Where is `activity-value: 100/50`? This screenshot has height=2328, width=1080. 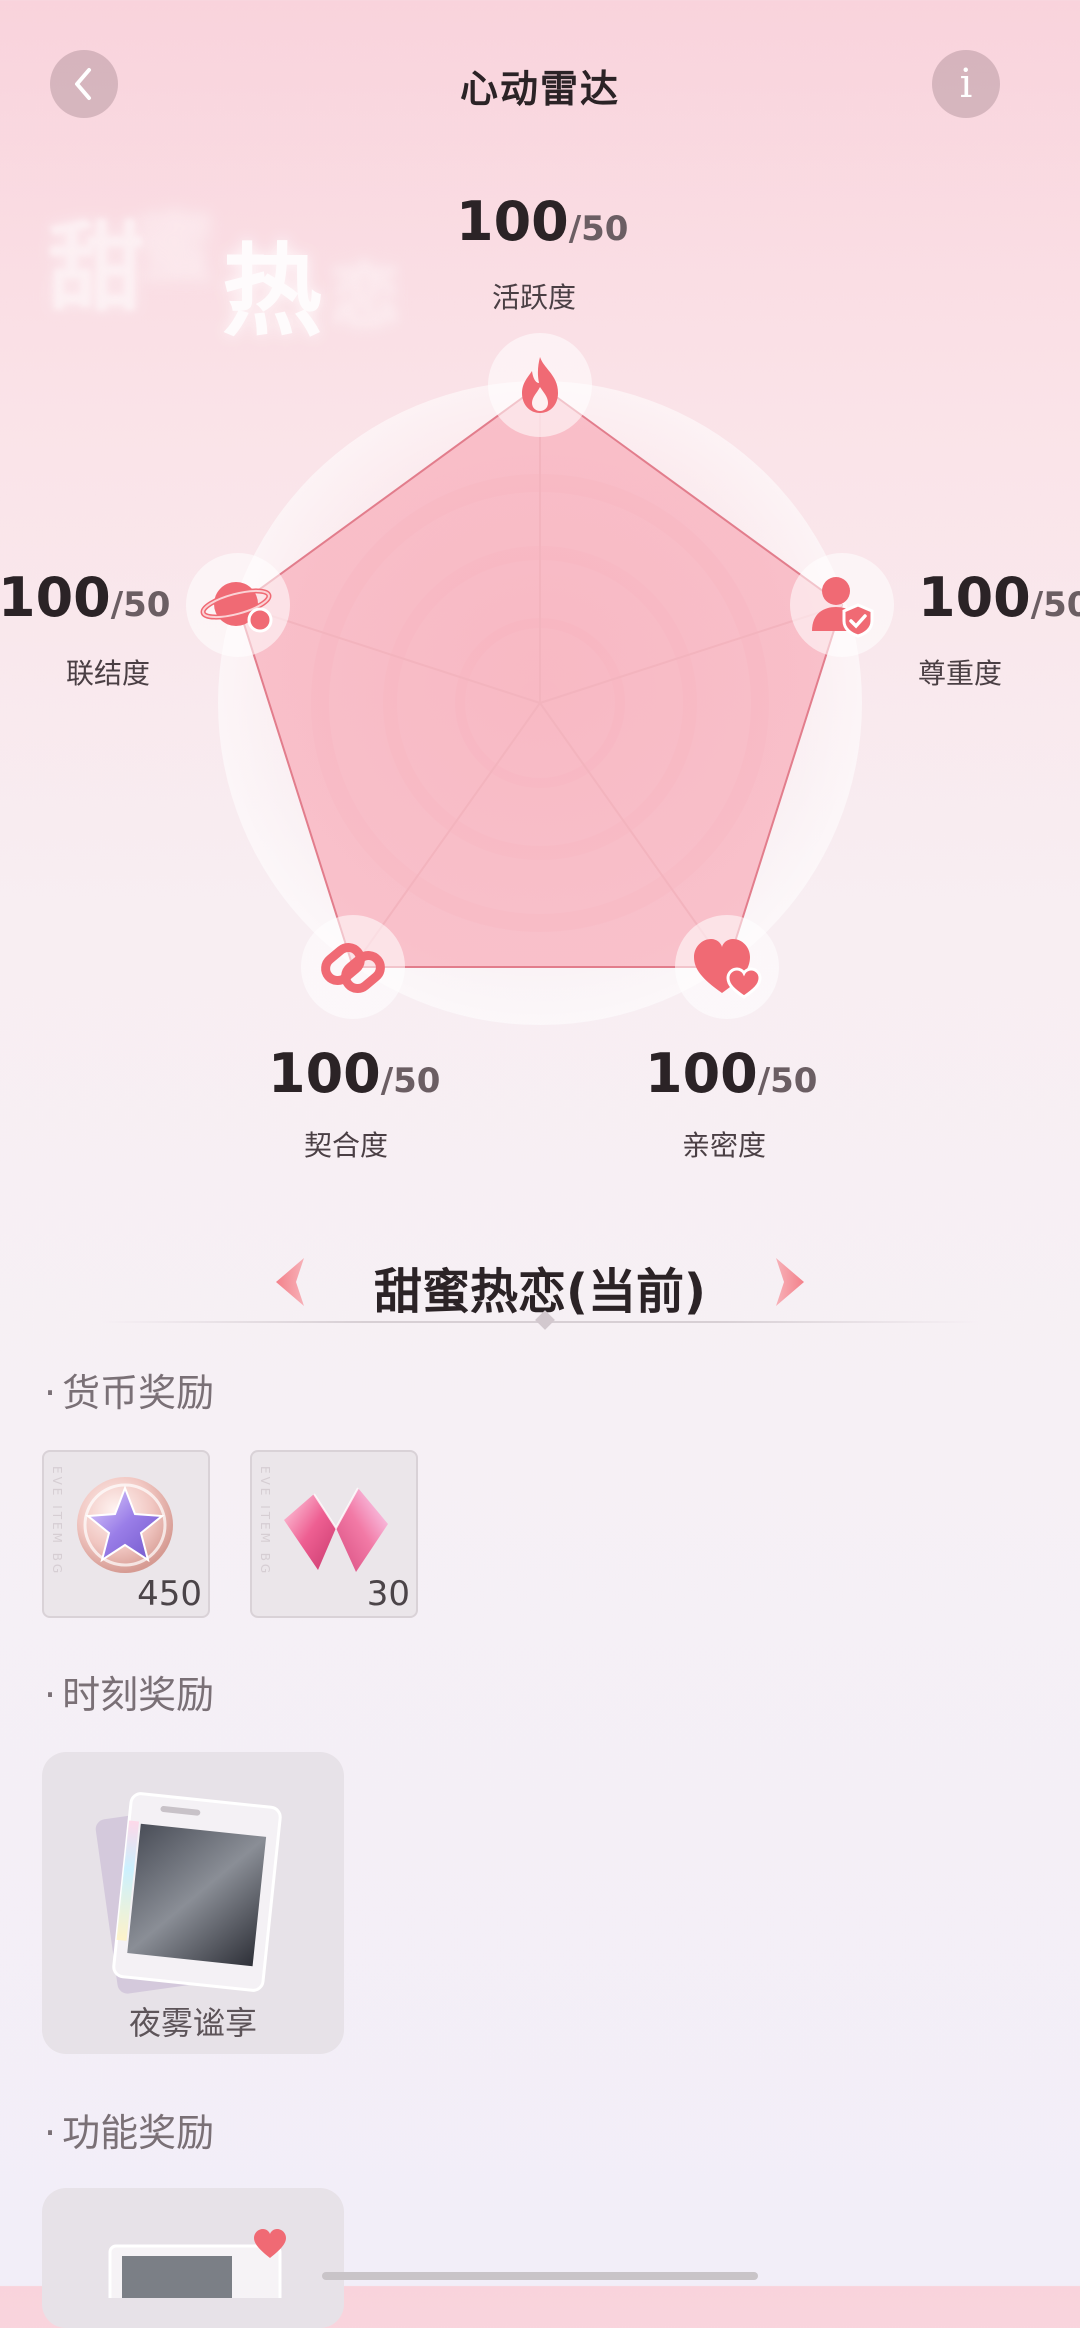 activity-value: 100/50 is located at coordinates (542, 221).